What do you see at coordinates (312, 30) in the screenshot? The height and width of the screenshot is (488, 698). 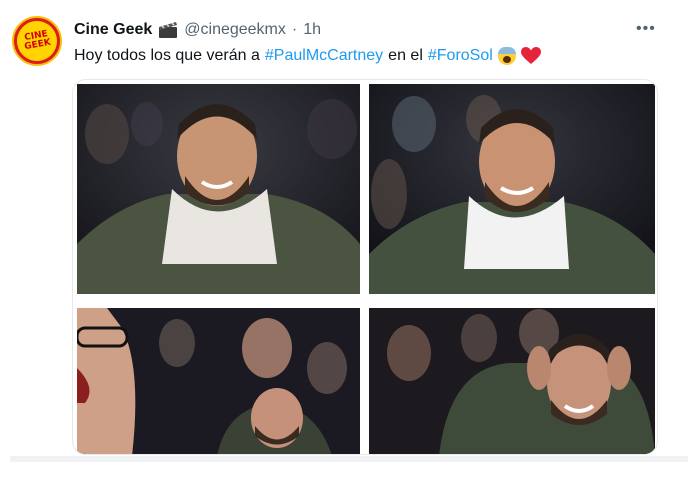 I see `timestamp: 1h` at bounding box center [312, 30].